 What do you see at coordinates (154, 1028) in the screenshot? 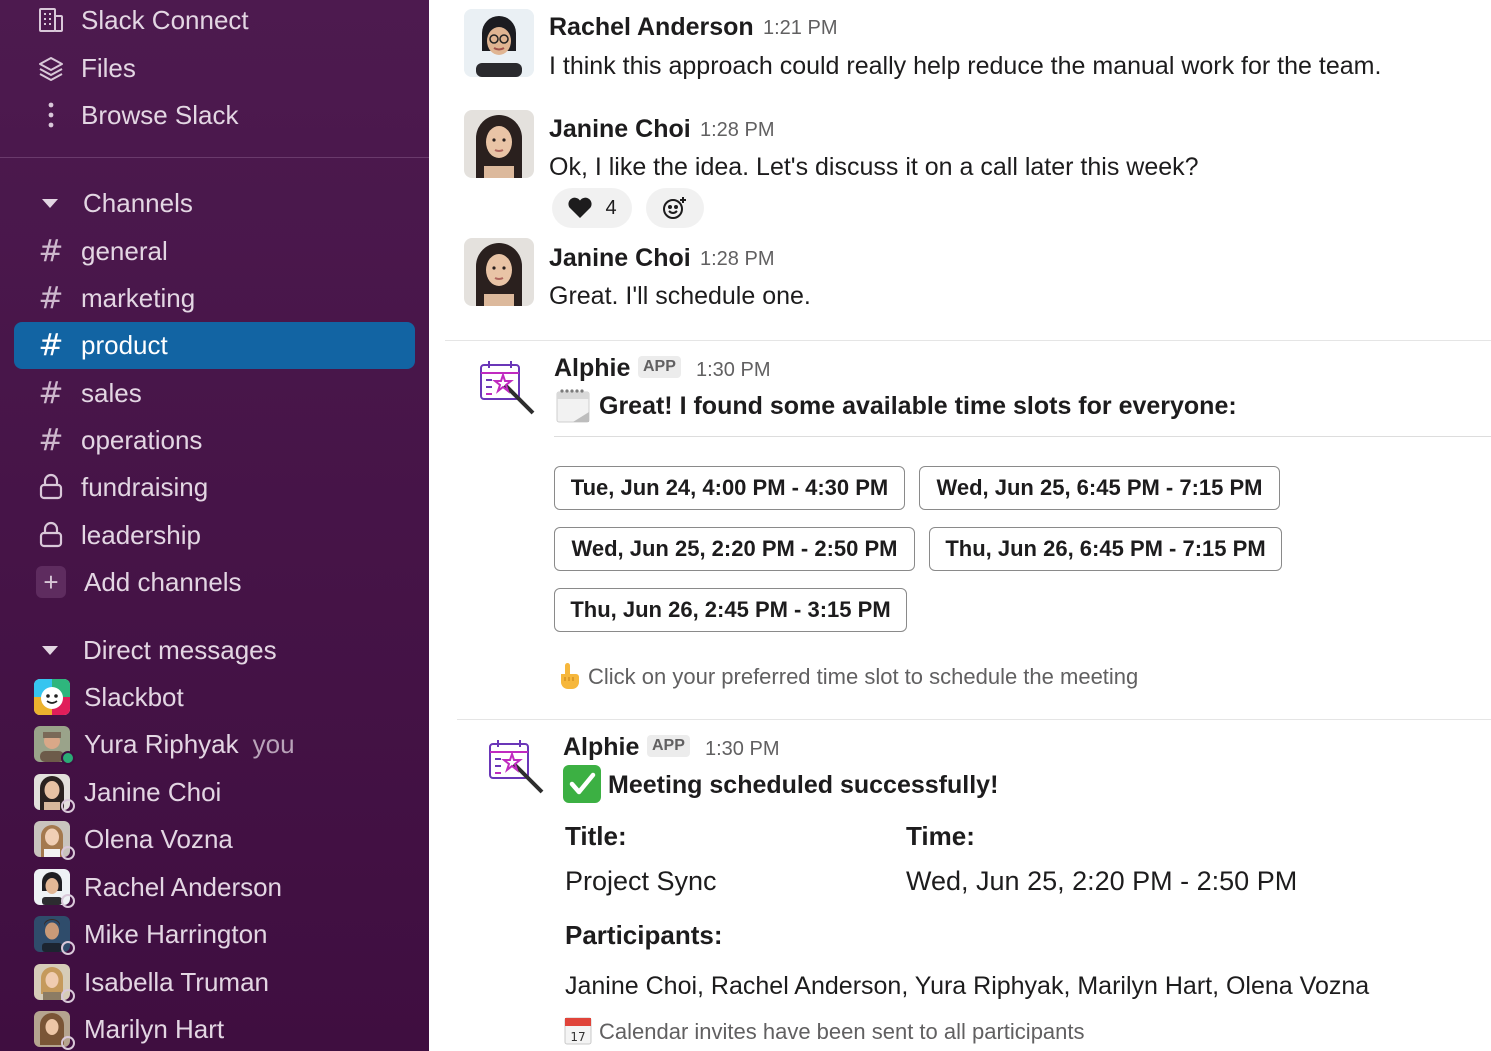
I see `dm-label: Marilyn Hart` at bounding box center [154, 1028].